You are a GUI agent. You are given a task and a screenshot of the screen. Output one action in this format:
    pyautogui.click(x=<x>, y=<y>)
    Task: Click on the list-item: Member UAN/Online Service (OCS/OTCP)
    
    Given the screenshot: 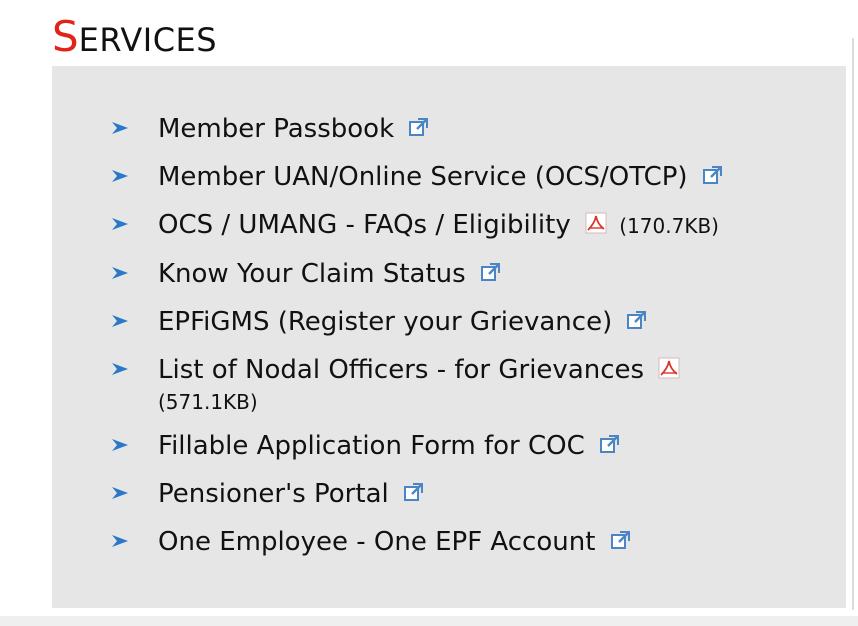 What is the action you would take?
    pyautogui.click(x=455, y=177)
    